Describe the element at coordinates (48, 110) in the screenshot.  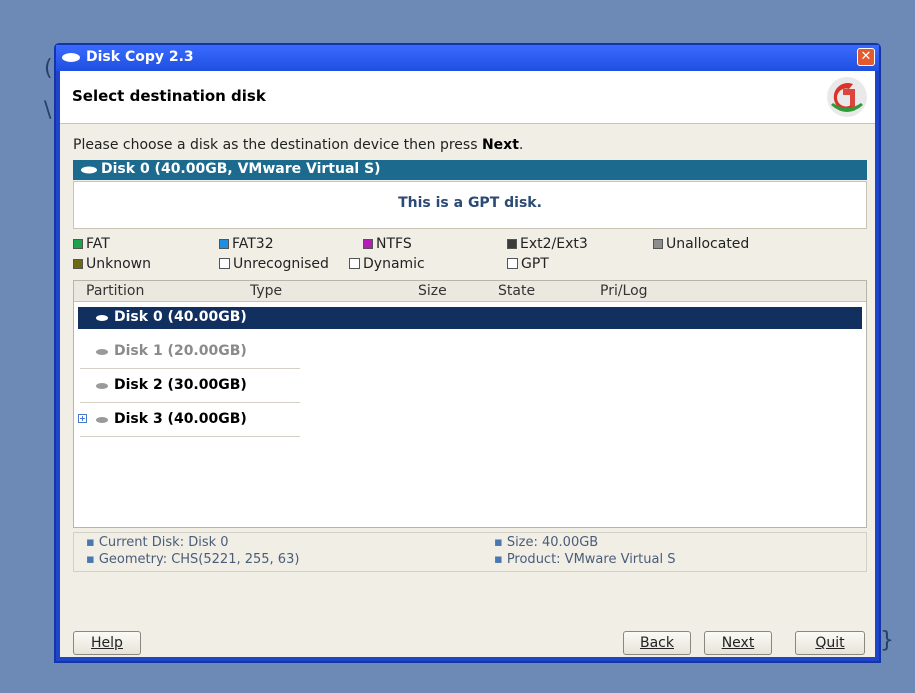
I see `desktop-fragment: \` at that location.